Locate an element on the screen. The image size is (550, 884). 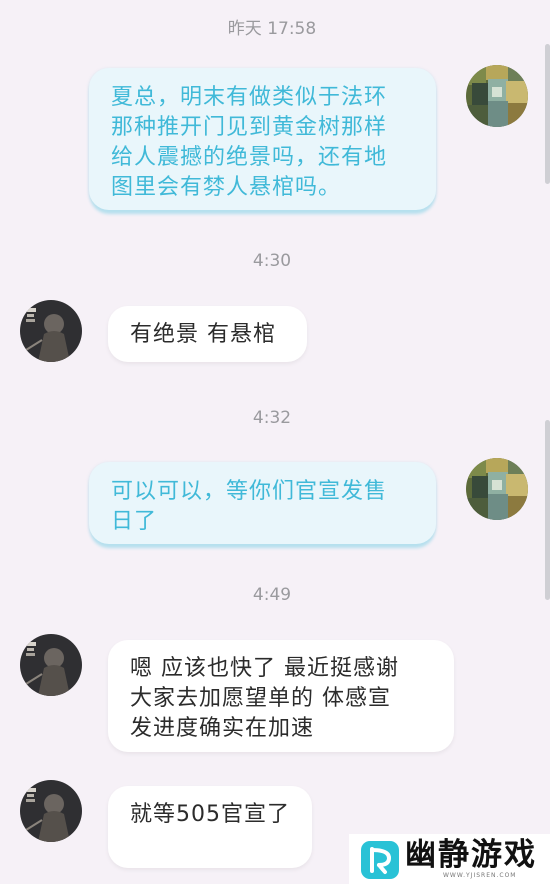
timestamp: 4:30 is located at coordinates (272, 261).